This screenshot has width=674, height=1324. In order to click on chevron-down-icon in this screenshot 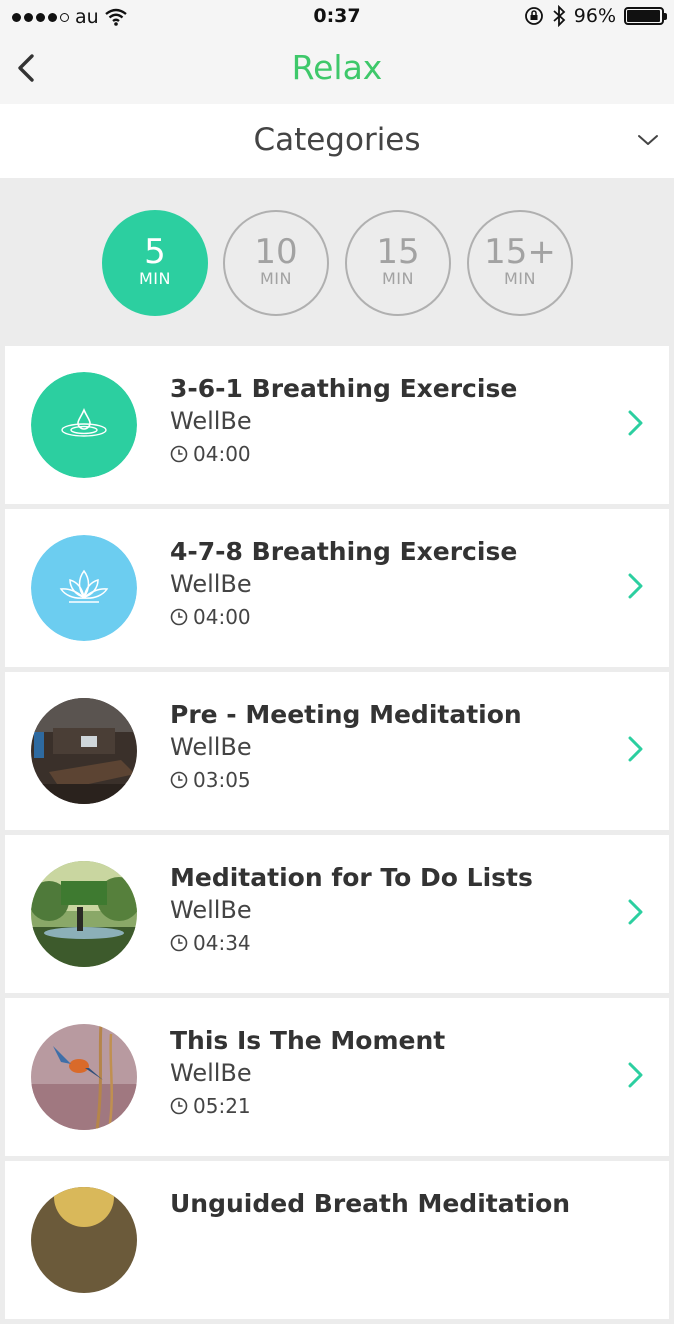, I will do `click(648, 140)`.